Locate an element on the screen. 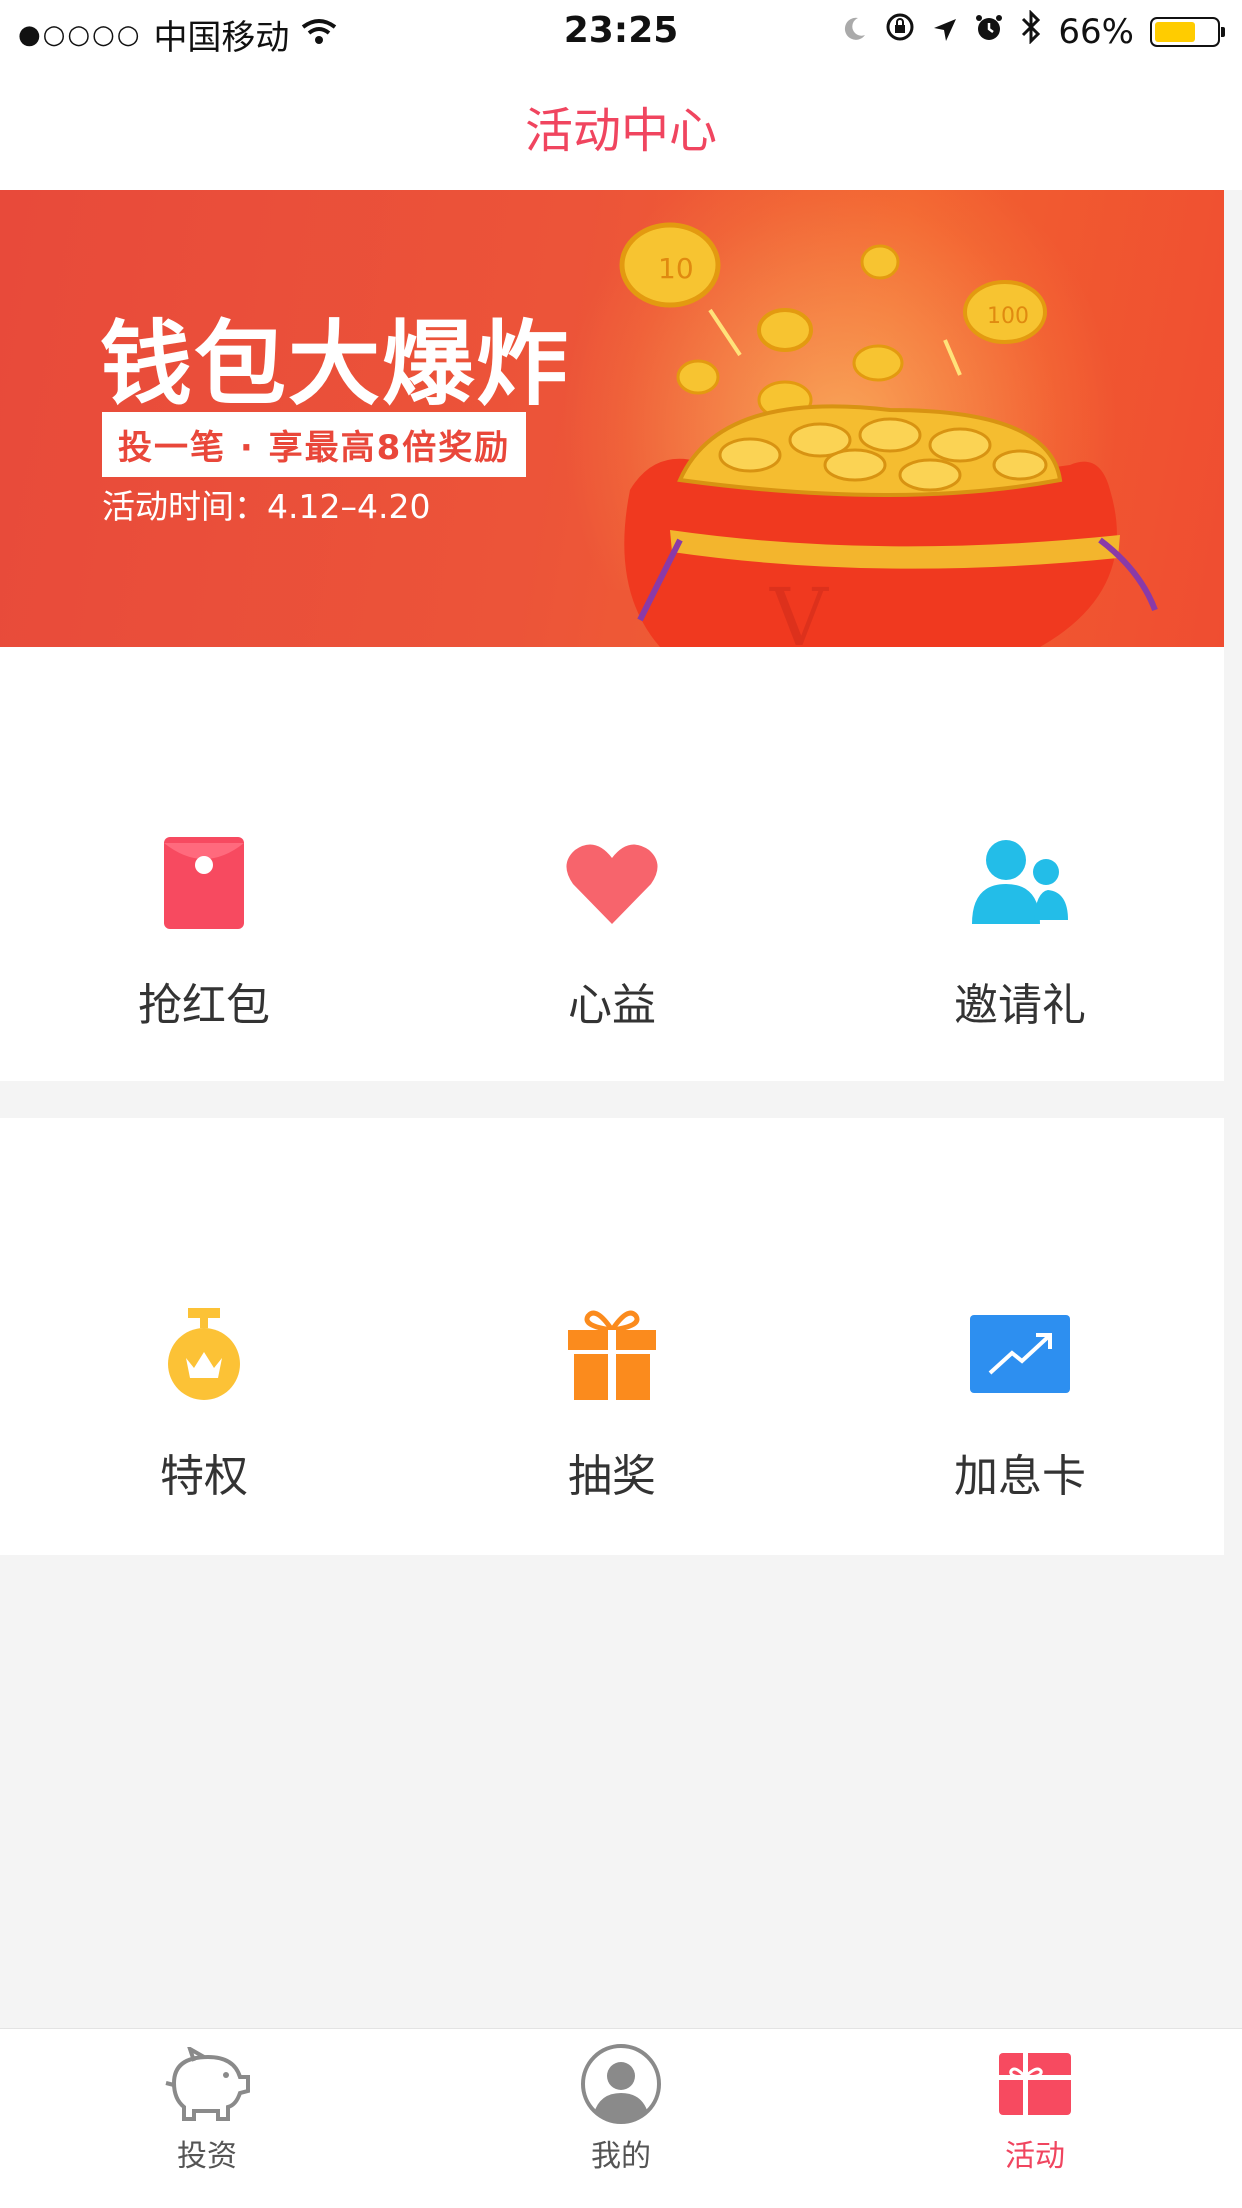 This screenshot has width=1242, height=2208. user-avatar-icon is located at coordinates (621, 2084).